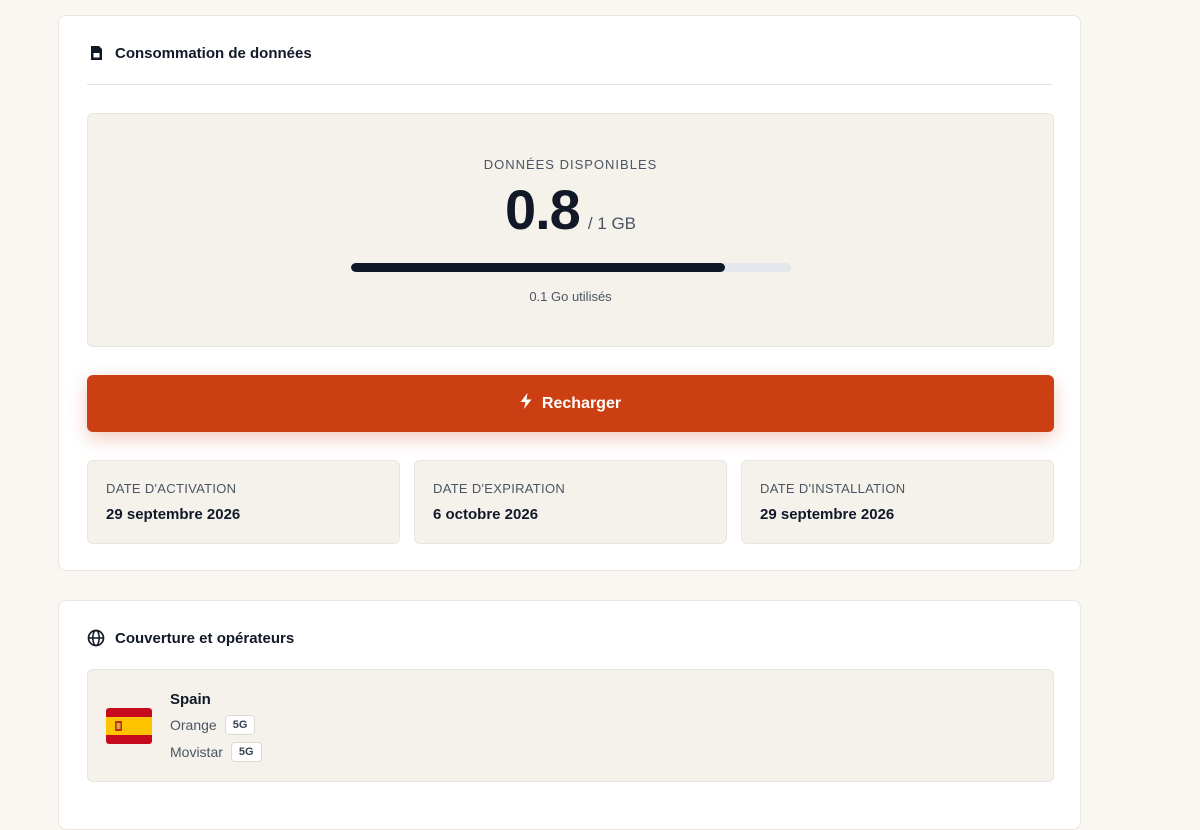 The image size is (1200, 830). What do you see at coordinates (213, 53) in the screenshot?
I see `data-usage-title: Consommation de données` at bounding box center [213, 53].